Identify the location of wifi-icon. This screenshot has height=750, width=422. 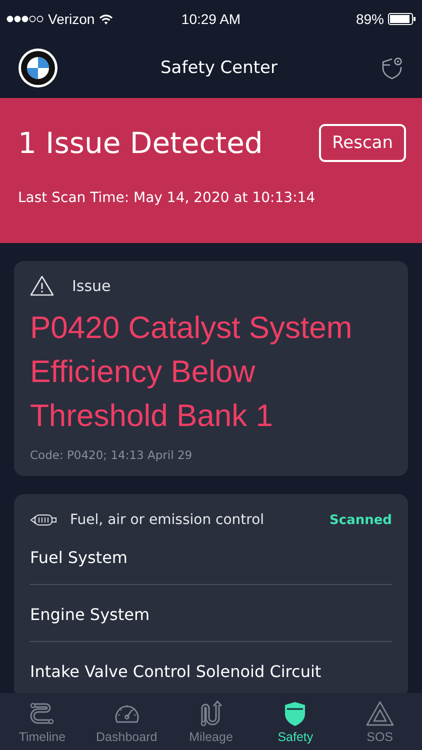
(105, 19).